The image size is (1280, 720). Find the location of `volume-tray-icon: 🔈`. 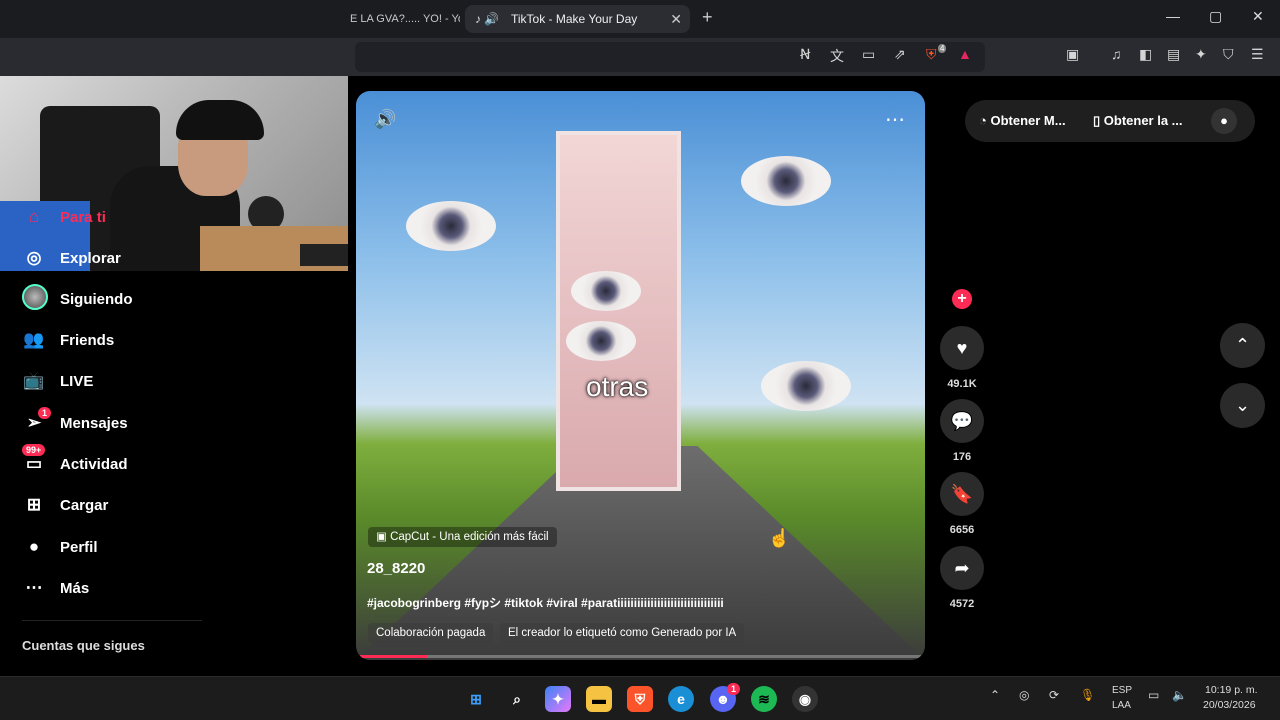

volume-tray-icon: 🔈 is located at coordinates (1179, 695).